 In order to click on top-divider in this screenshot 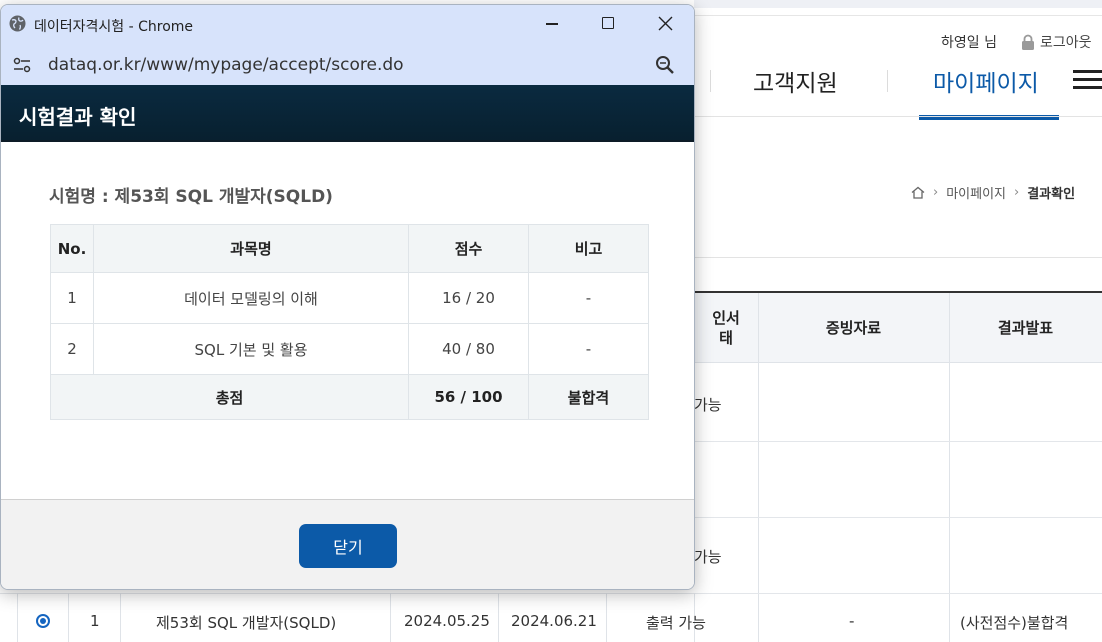, I will do `click(898, 15)`.